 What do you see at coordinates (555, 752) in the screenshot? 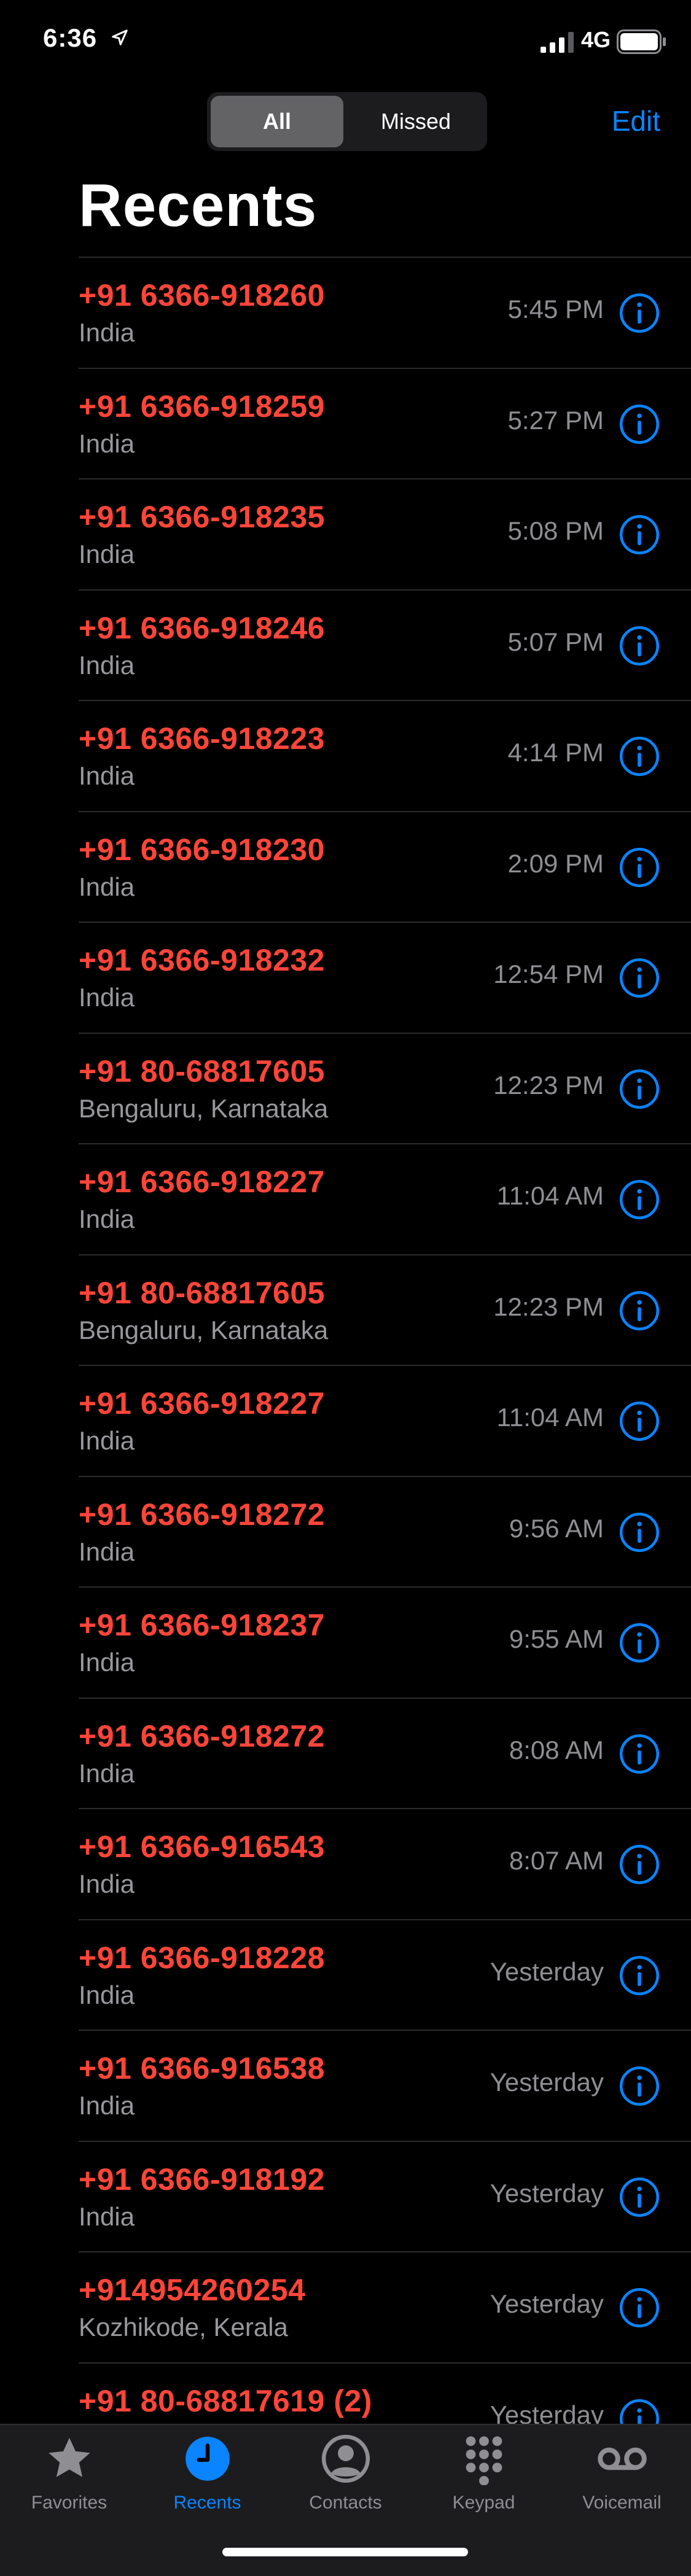
I see `call-time: 4:14 PM` at bounding box center [555, 752].